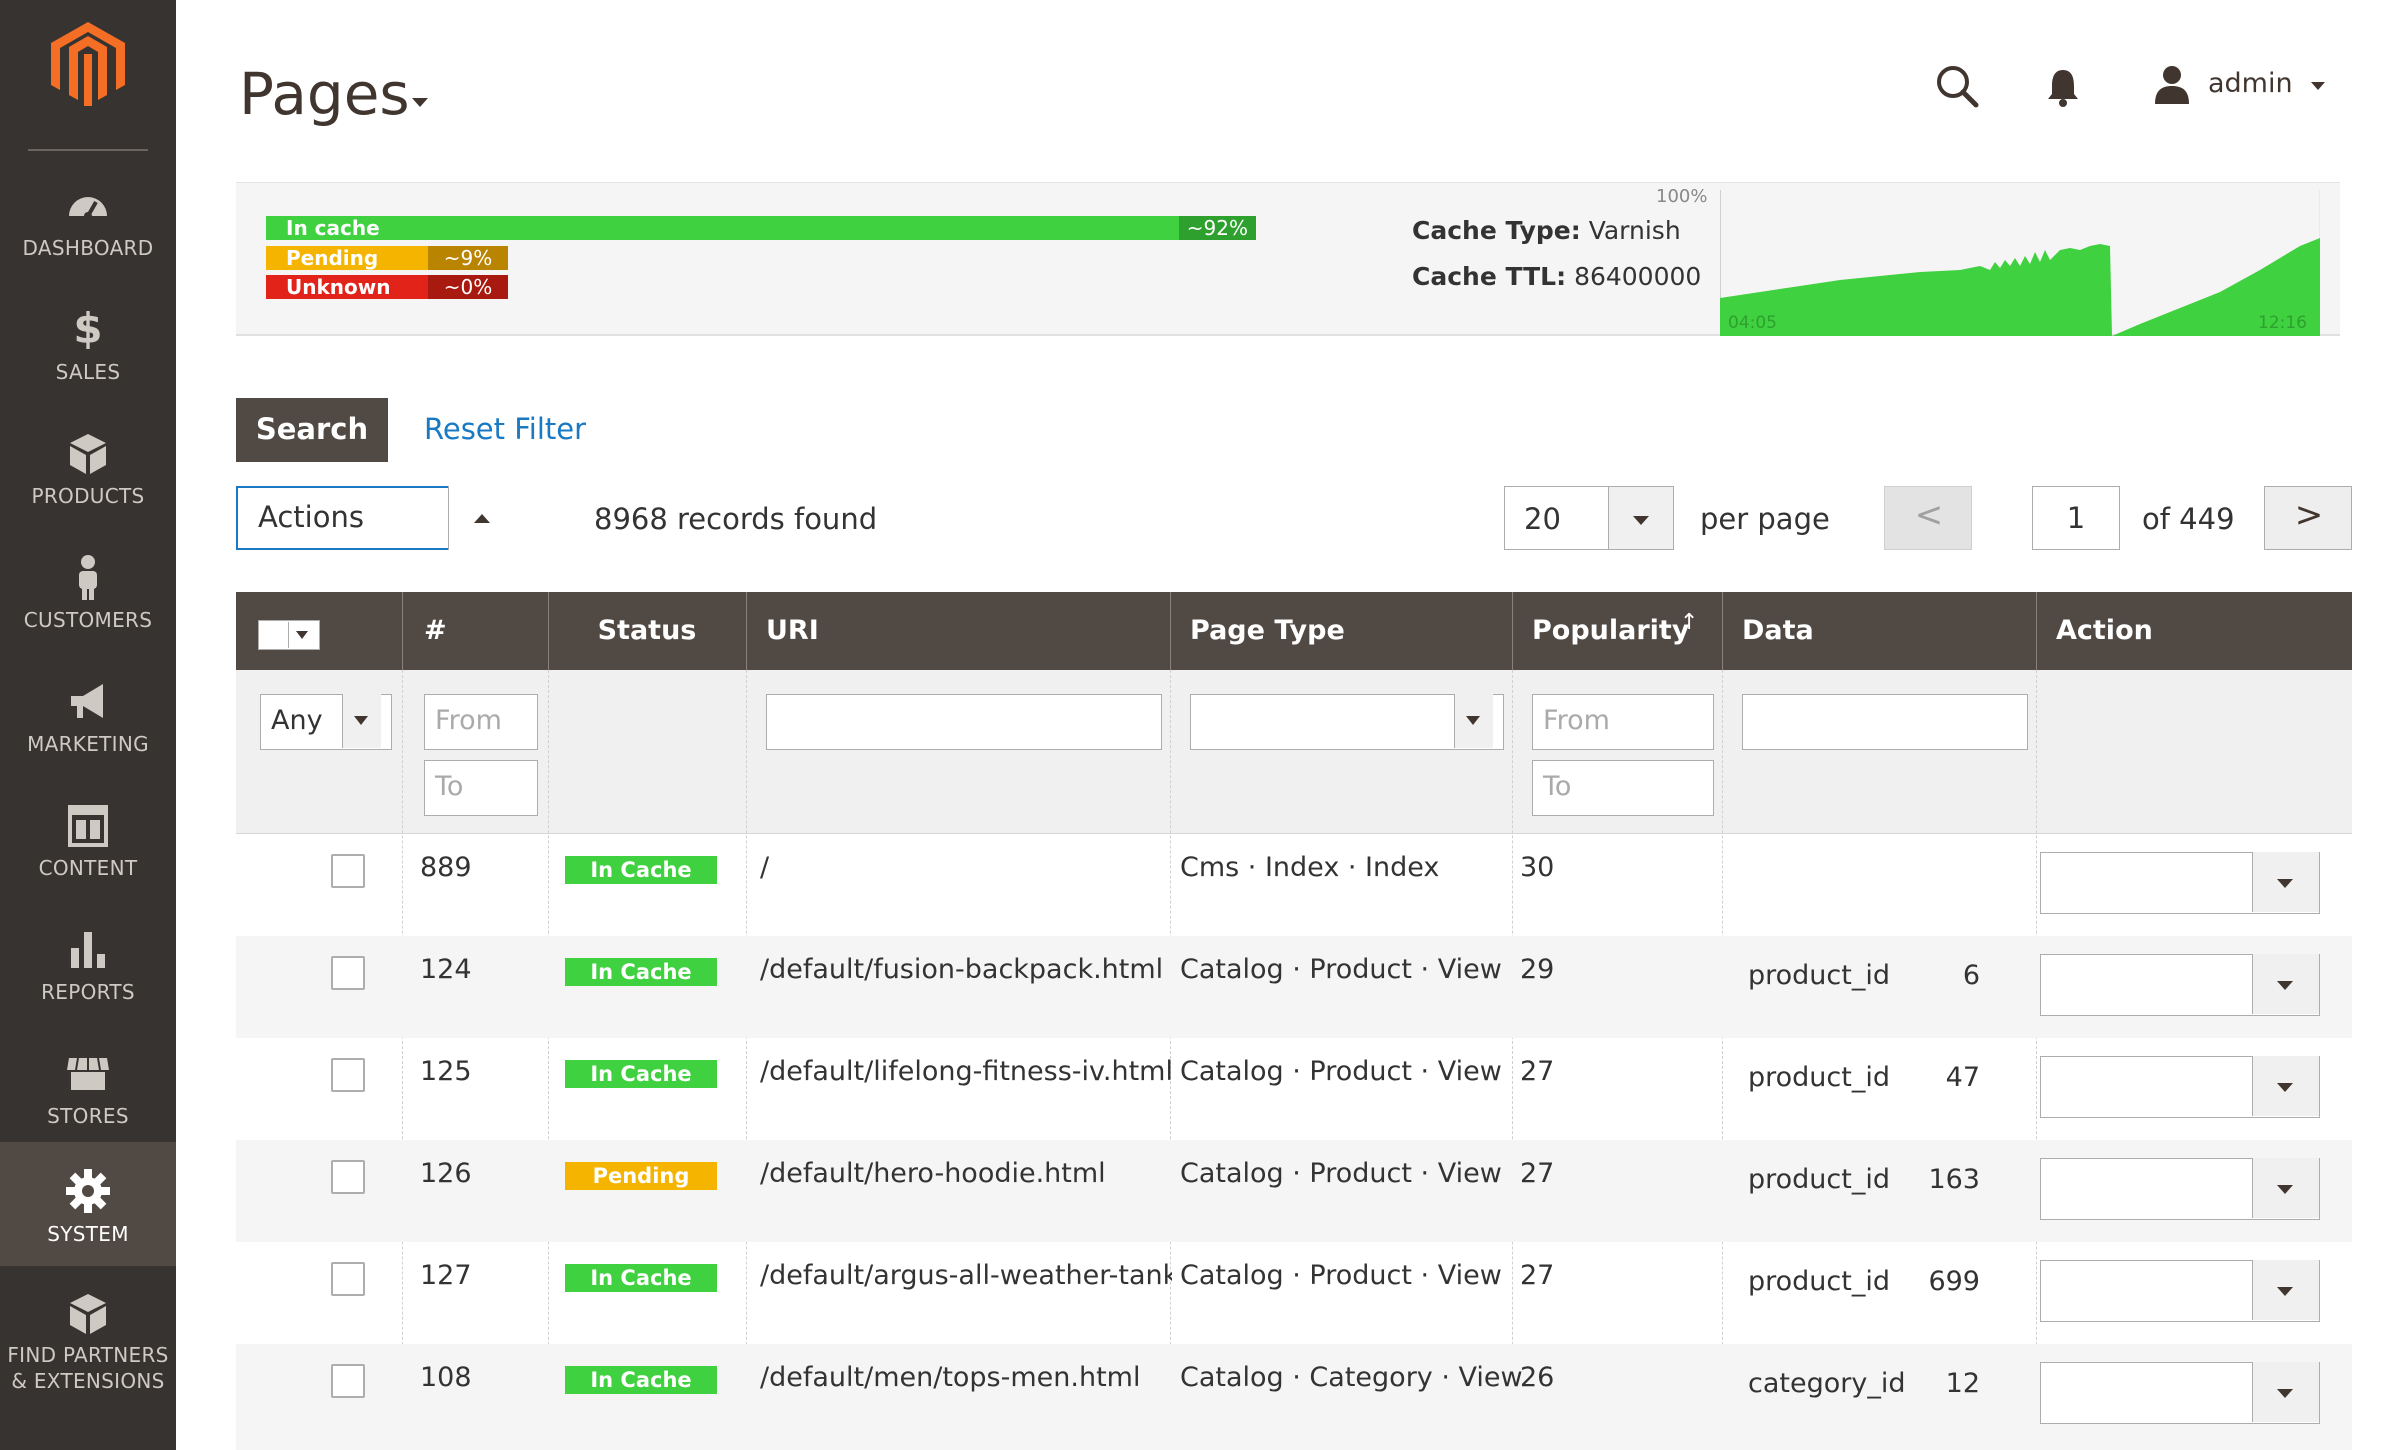 The width and height of the screenshot is (2400, 1450). I want to click on sidebar-item-dashboard: DASHBOARD, so click(88, 222).